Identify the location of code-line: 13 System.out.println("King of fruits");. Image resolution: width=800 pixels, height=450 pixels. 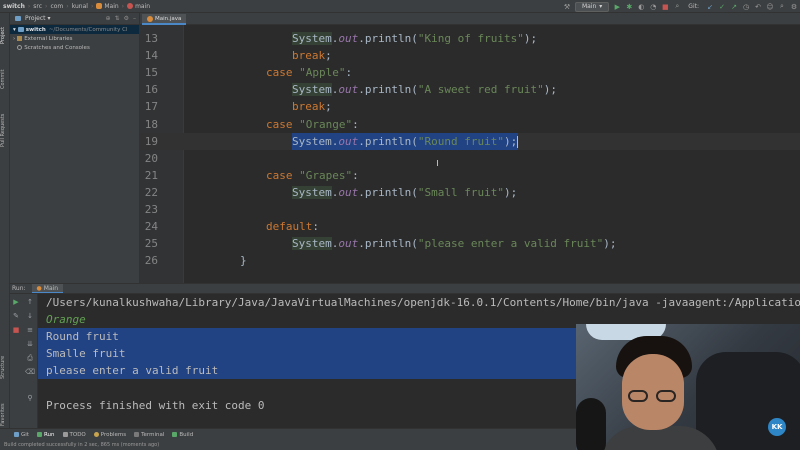
(470, 38).